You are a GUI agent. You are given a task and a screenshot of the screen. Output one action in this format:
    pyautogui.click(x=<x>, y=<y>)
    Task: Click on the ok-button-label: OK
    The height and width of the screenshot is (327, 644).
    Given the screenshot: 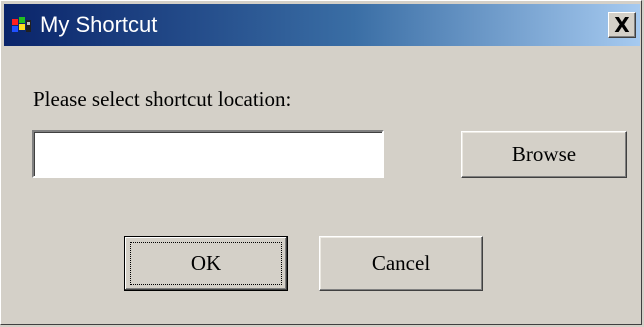 What is the action you would take?
    pyautogui.click(x=206, y=263)
    